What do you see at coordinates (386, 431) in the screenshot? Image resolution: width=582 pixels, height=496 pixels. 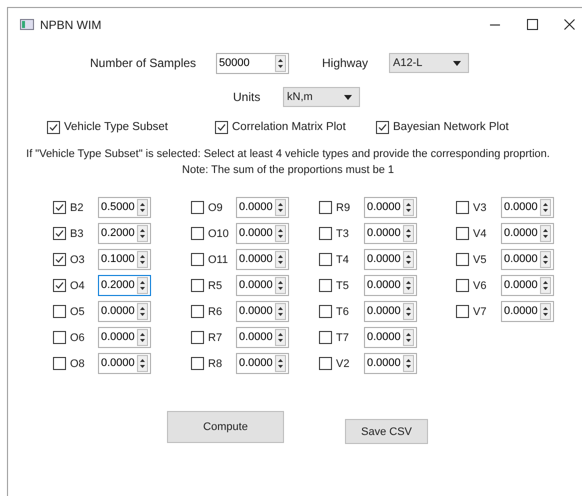 I see `action-button: Save CSV` at bounding box center [386, 431].